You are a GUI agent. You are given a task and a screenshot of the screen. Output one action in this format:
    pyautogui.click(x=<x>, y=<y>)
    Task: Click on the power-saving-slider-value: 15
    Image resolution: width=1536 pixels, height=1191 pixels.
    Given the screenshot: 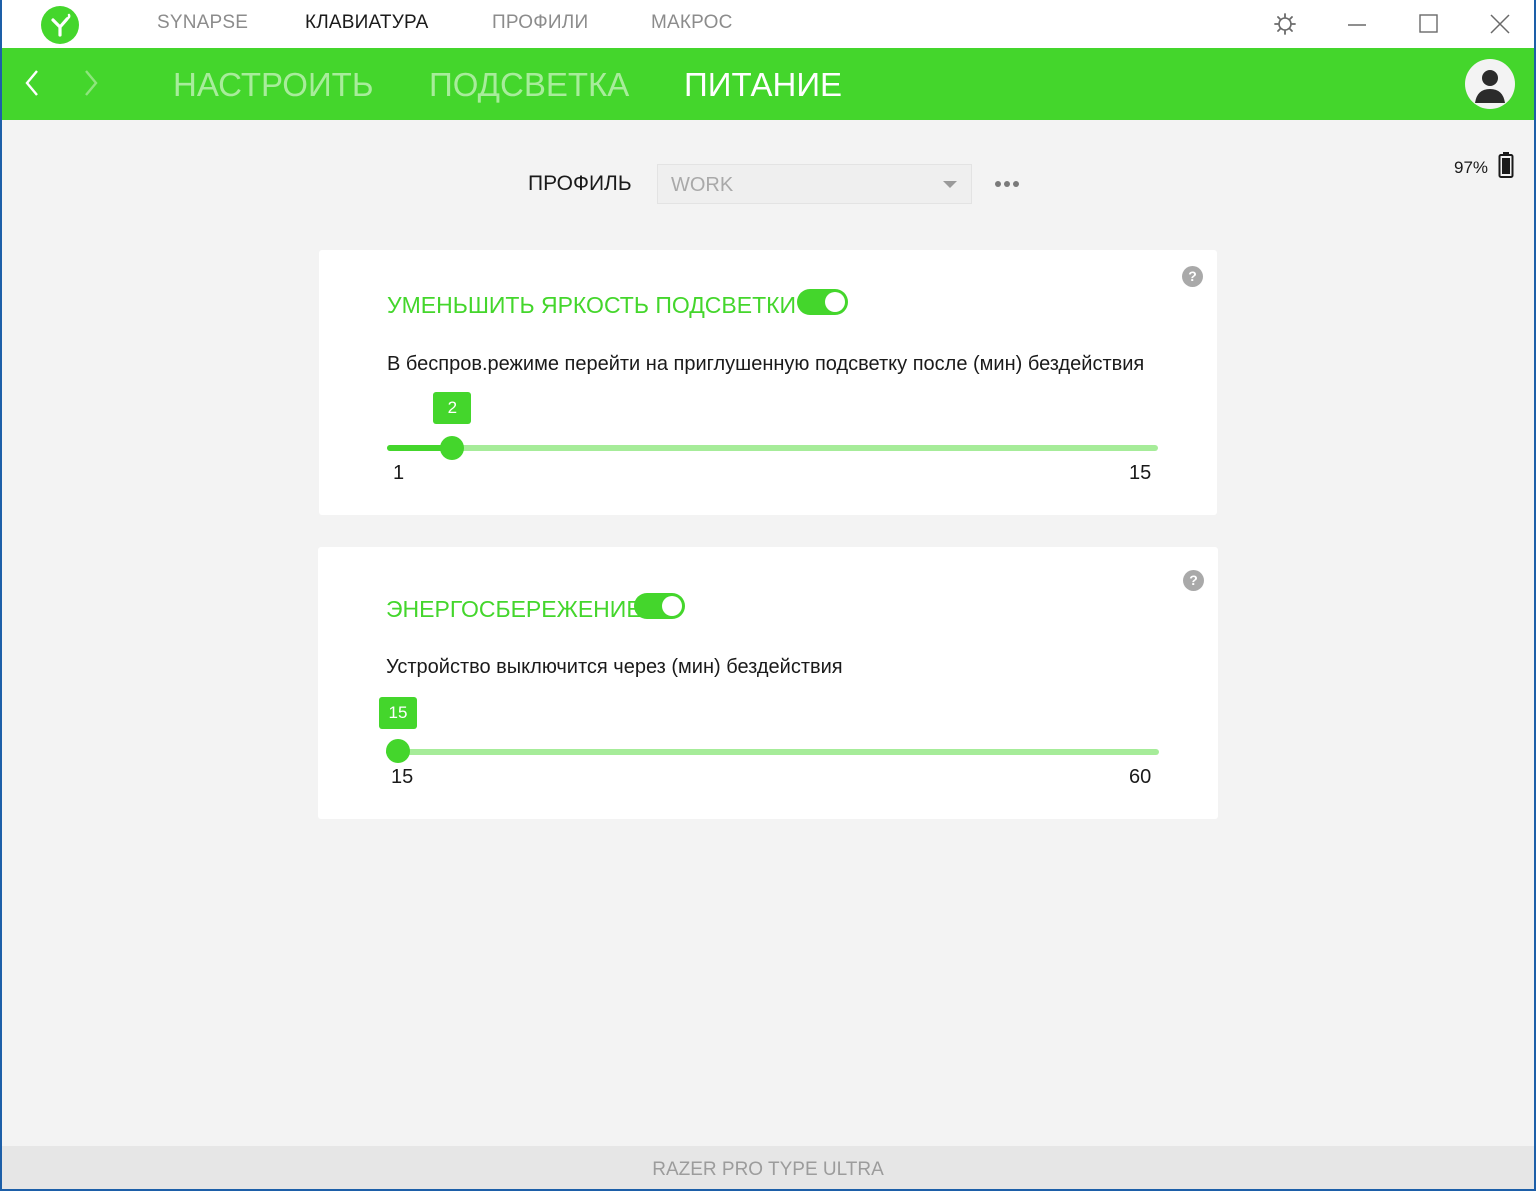 What is the action you would take?
    pyautogui.click(x=398, y=713)
    